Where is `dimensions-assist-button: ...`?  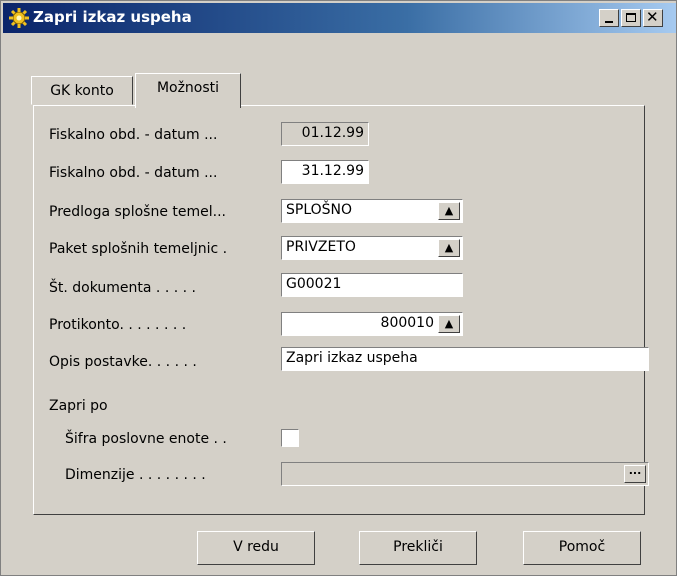 dimensions-assist-button: ... is located at coordinates (635, 474).